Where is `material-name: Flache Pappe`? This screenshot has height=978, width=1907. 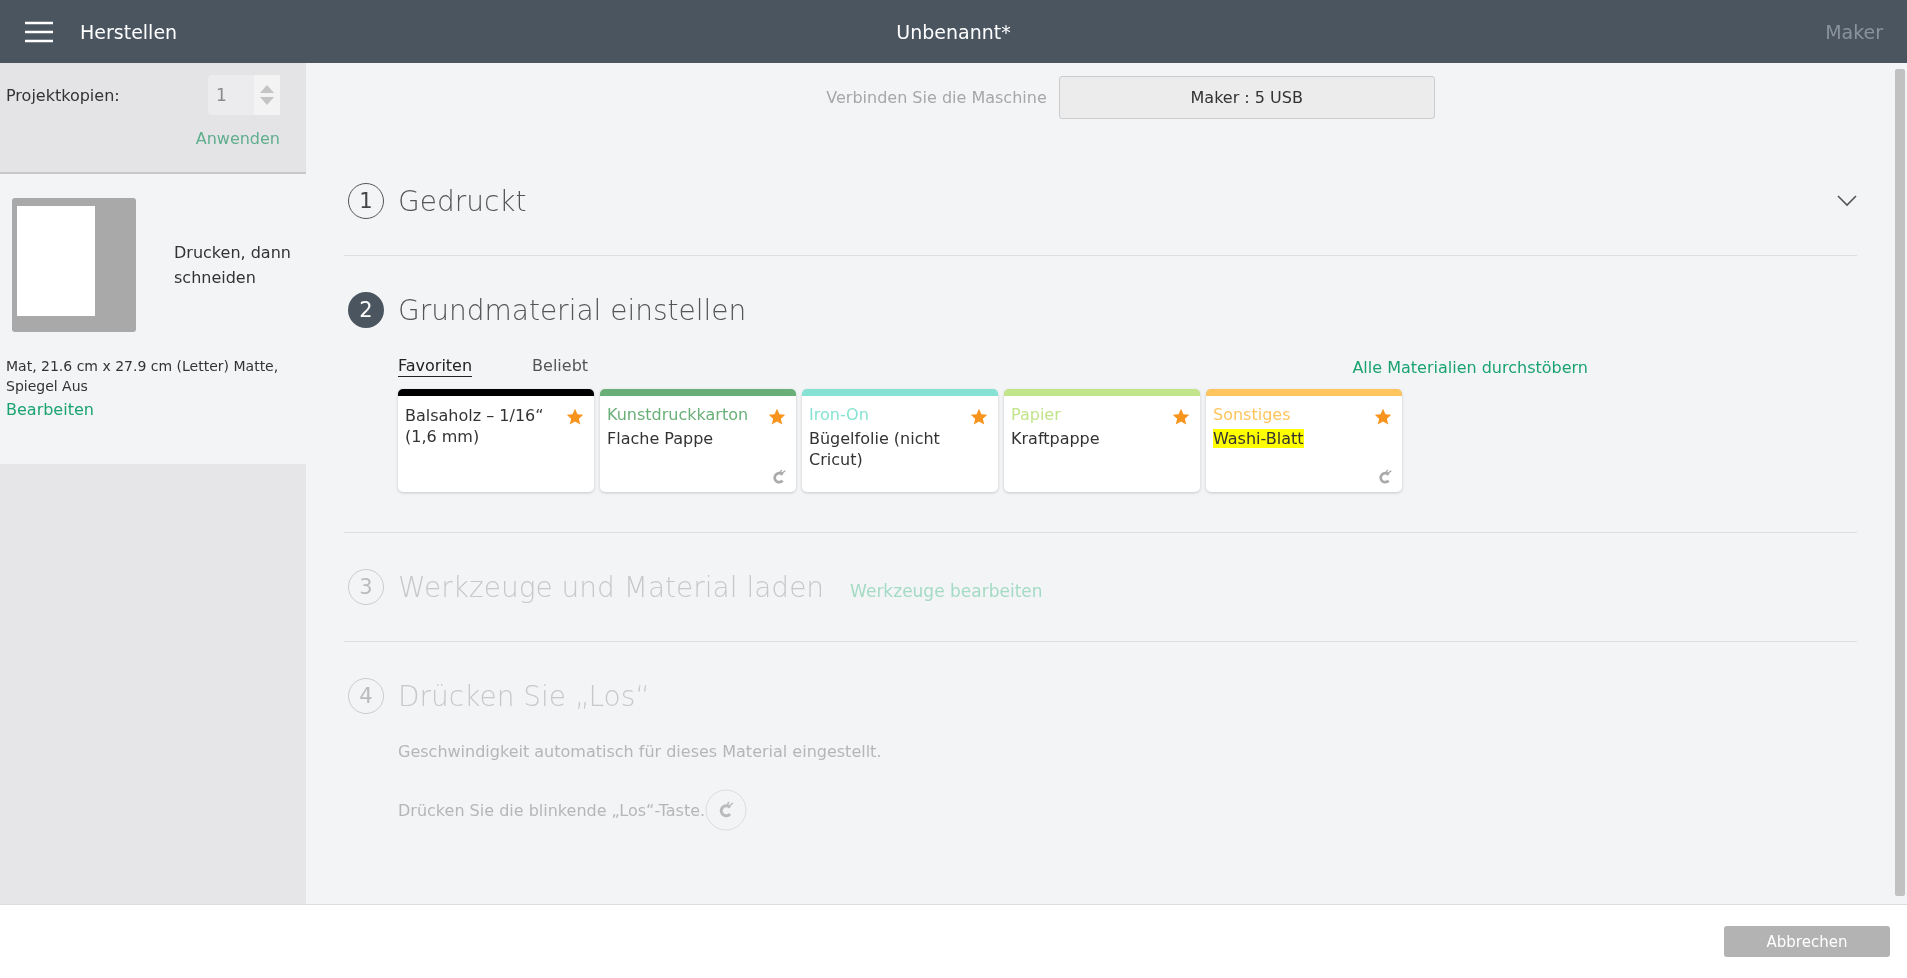
material-name: Flache Pappe is located at coordinates (660, 438).